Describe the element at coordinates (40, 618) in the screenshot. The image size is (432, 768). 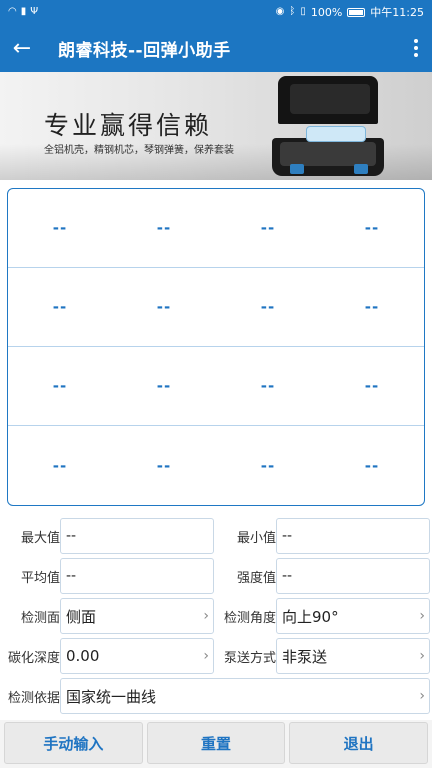
I see `surface-label: 检测面` at that location.